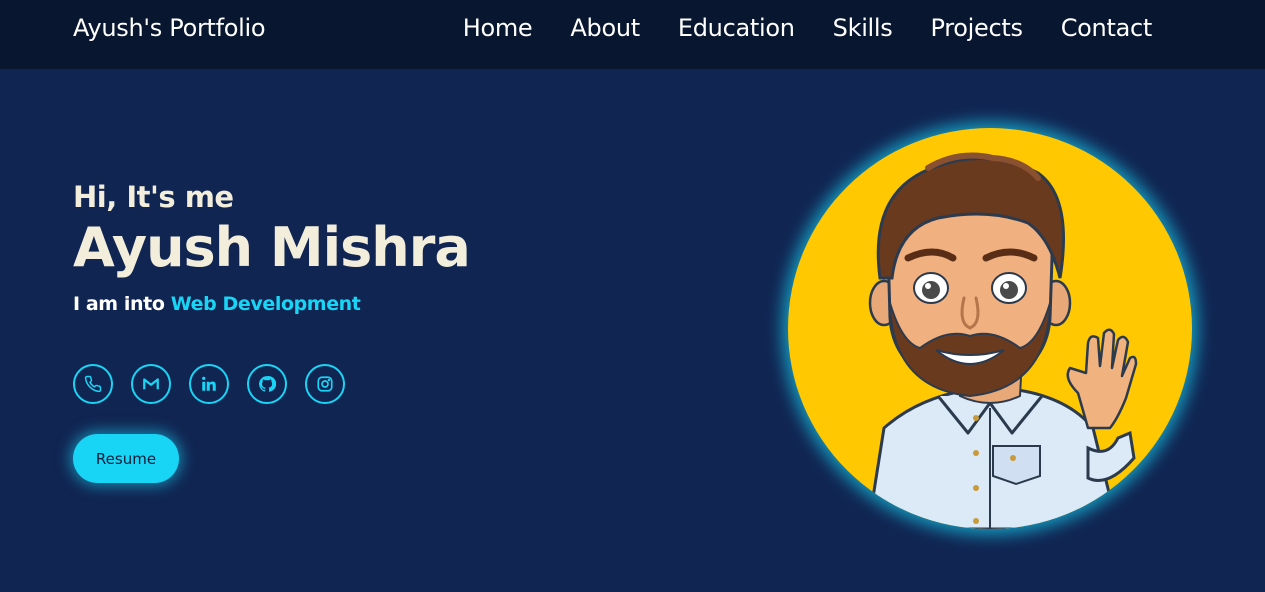 This screenshot has width=1265, height=592. I want to click on hero-name: Ayush Mishra, so click(272, 247).